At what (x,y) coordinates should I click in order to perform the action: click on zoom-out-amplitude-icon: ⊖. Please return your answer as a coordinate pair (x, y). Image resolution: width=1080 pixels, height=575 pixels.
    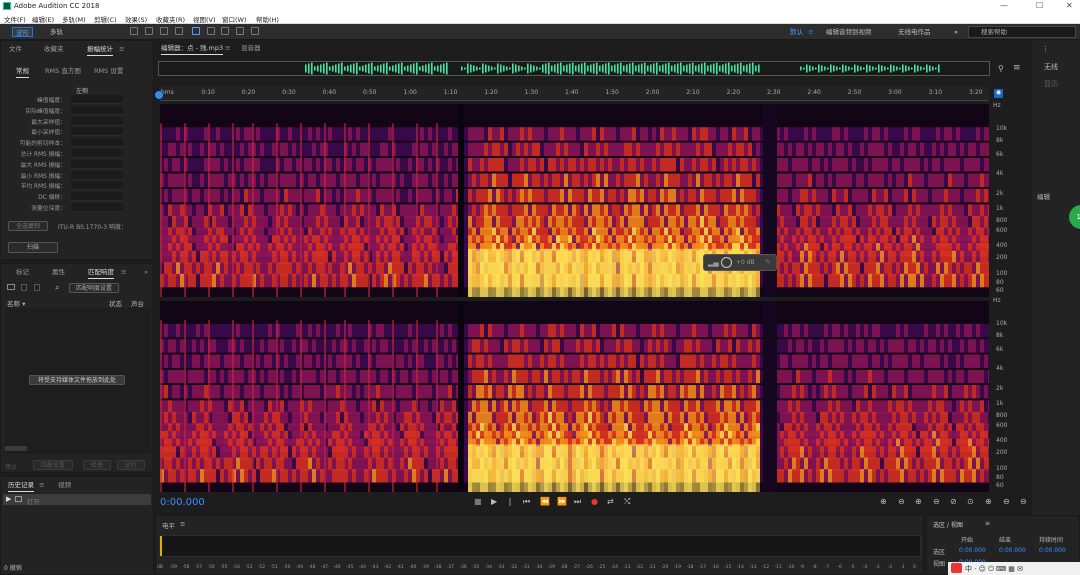
    Looking at the image, I should click on (901, 501).